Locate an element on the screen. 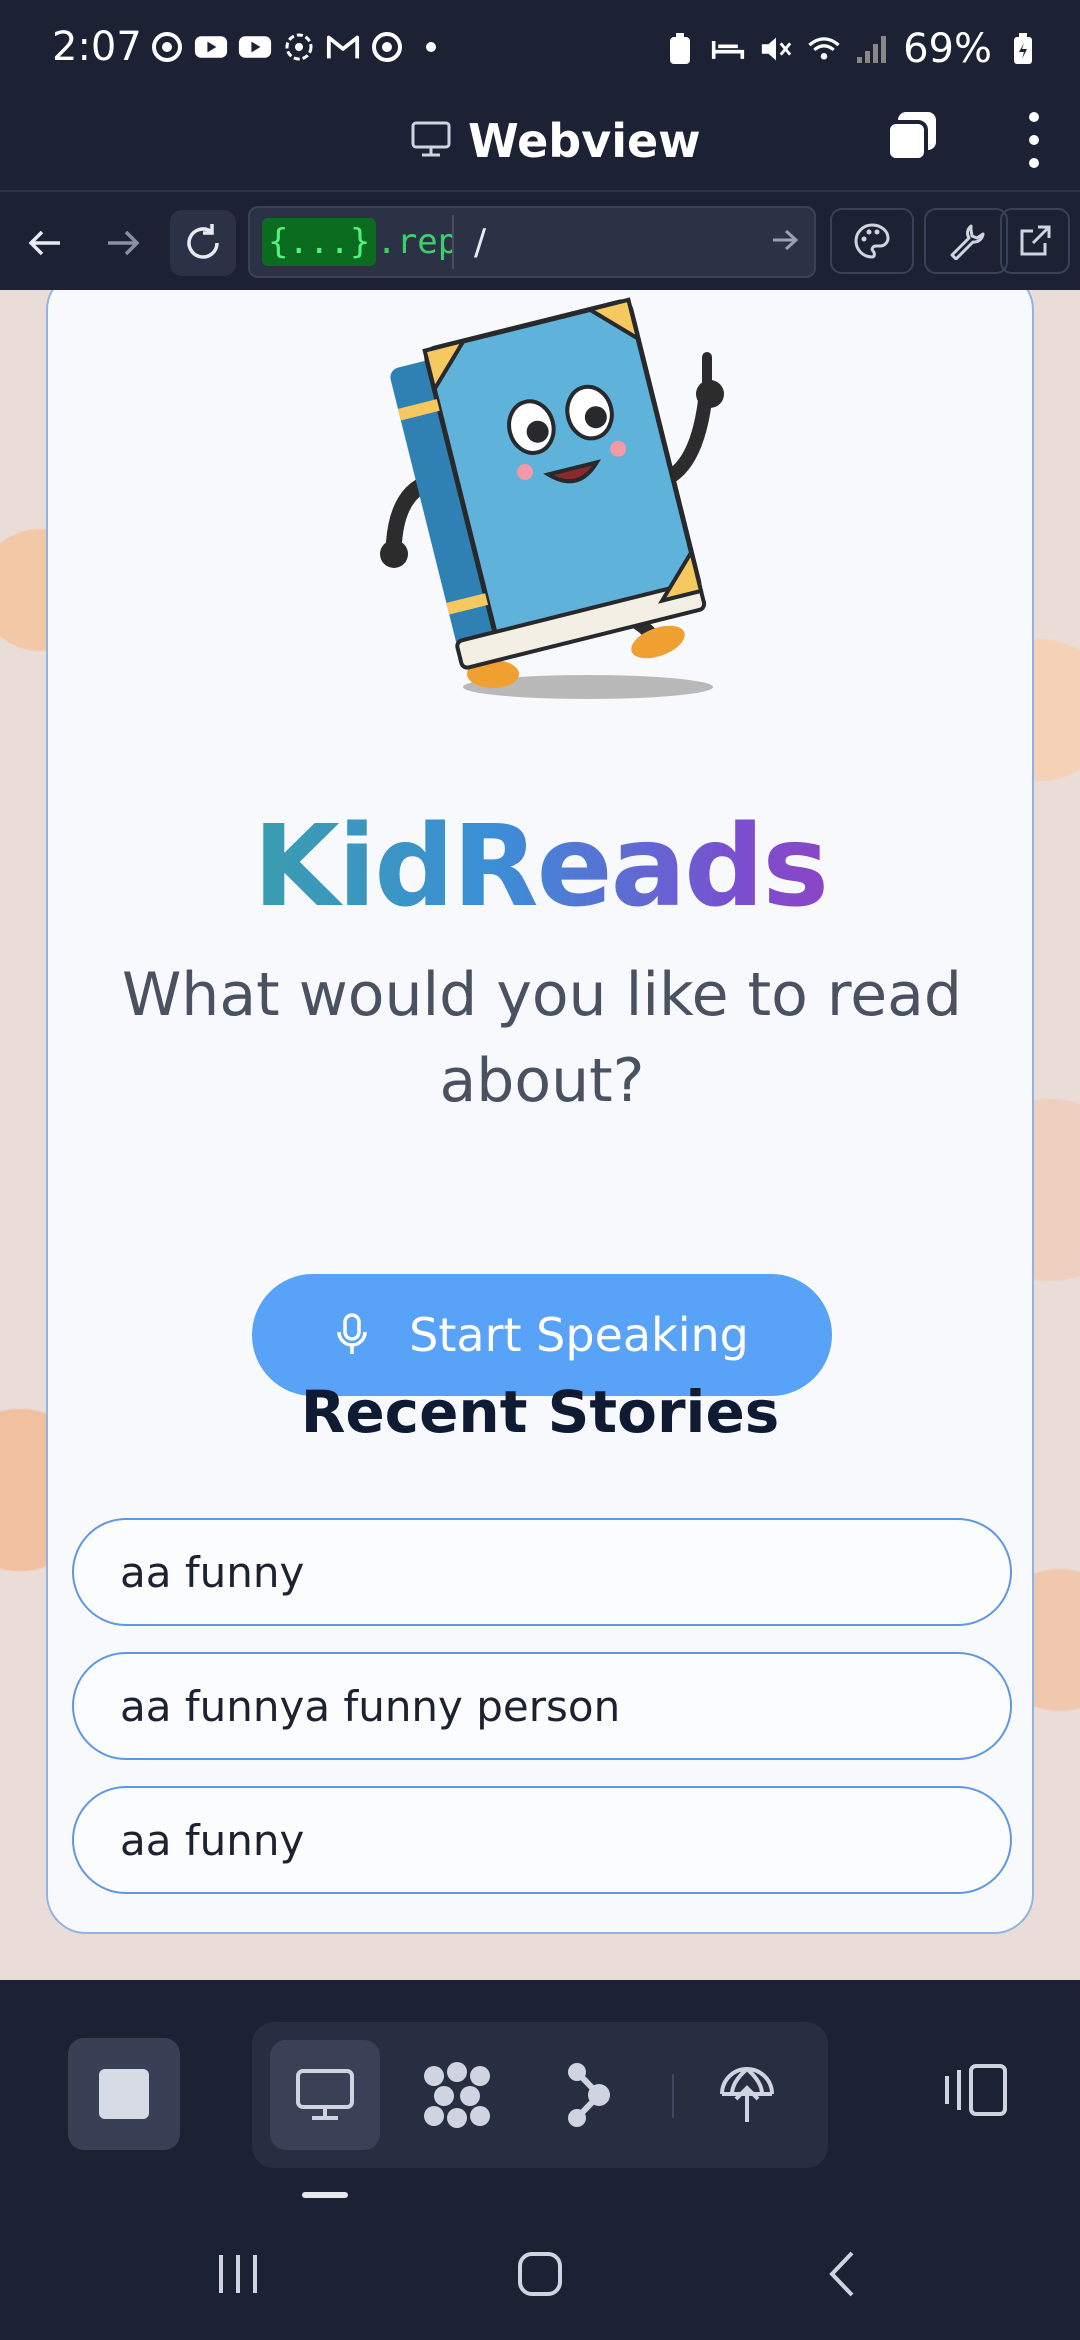 The image size is (1080, 2340). agent-tool-button is located at coordinates (457, 2095).